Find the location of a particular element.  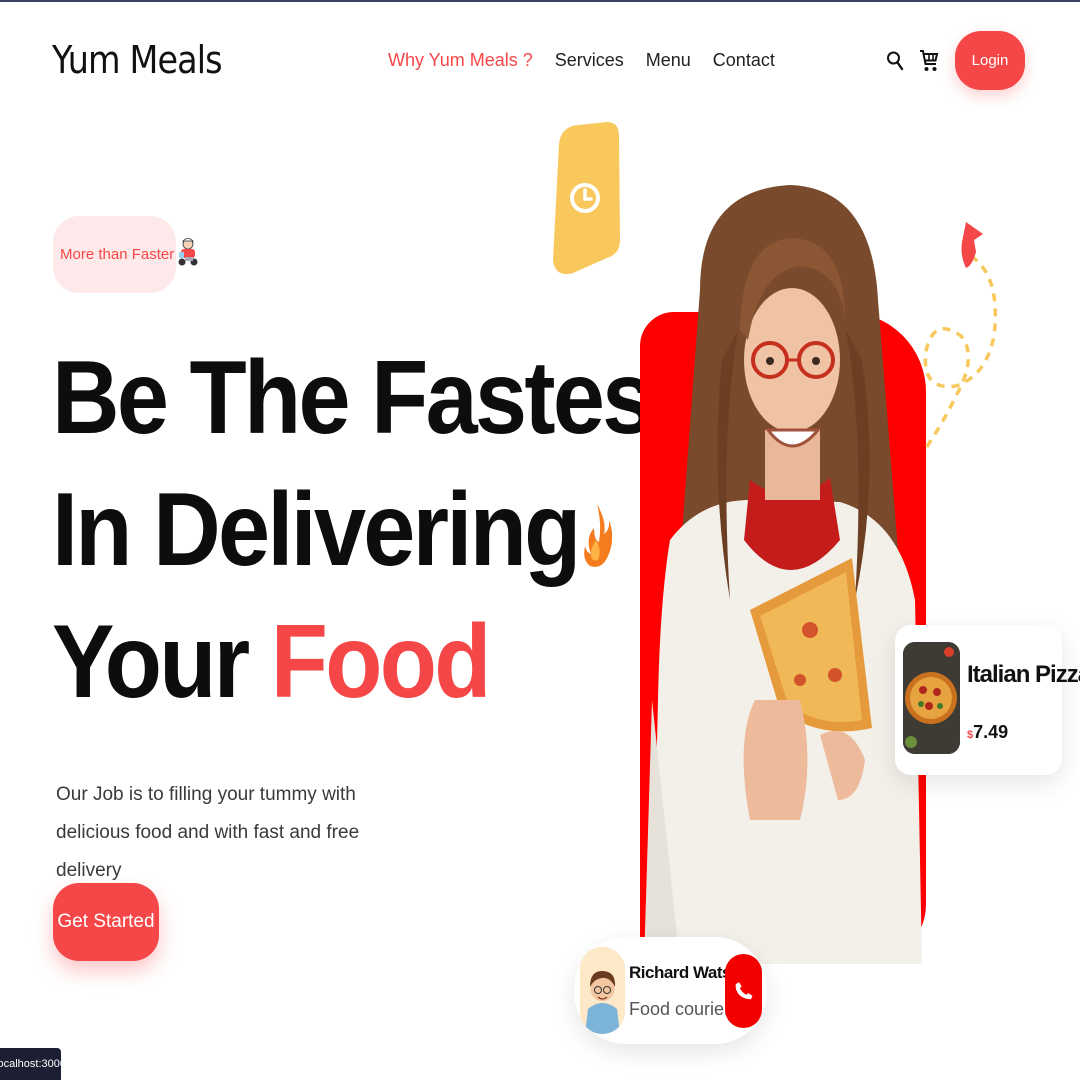

headline-line-3: Your Food is located at coordinates (366, 662).